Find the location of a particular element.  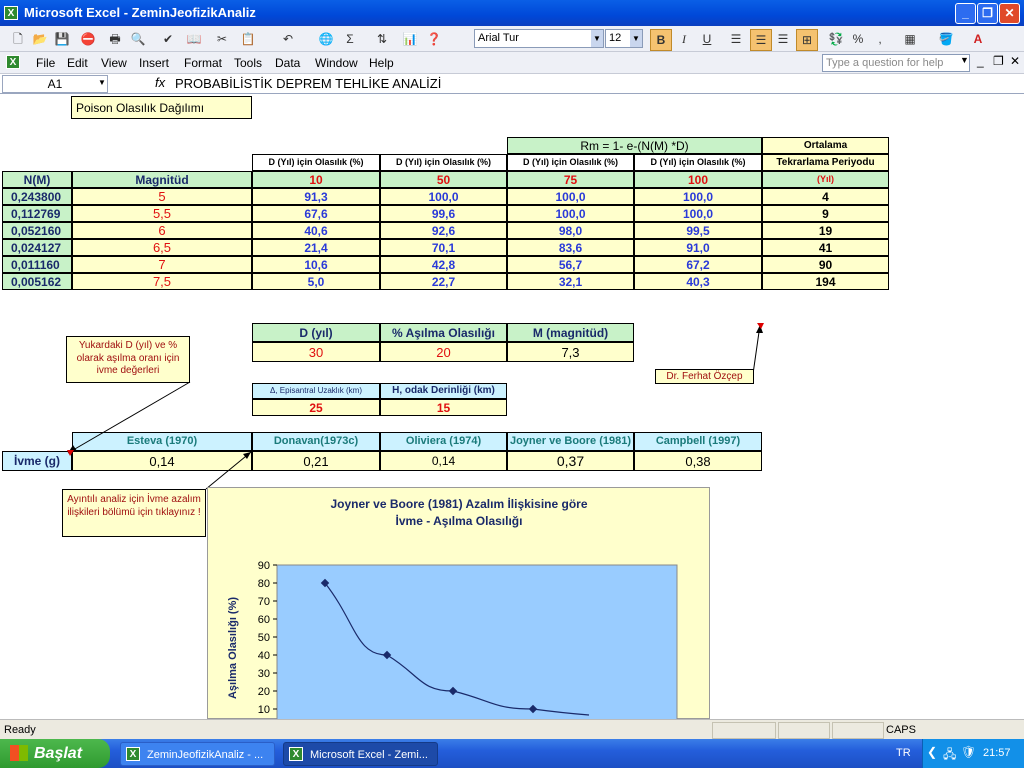

align-right-icon: ☰ is located at coordinates (783, 39).